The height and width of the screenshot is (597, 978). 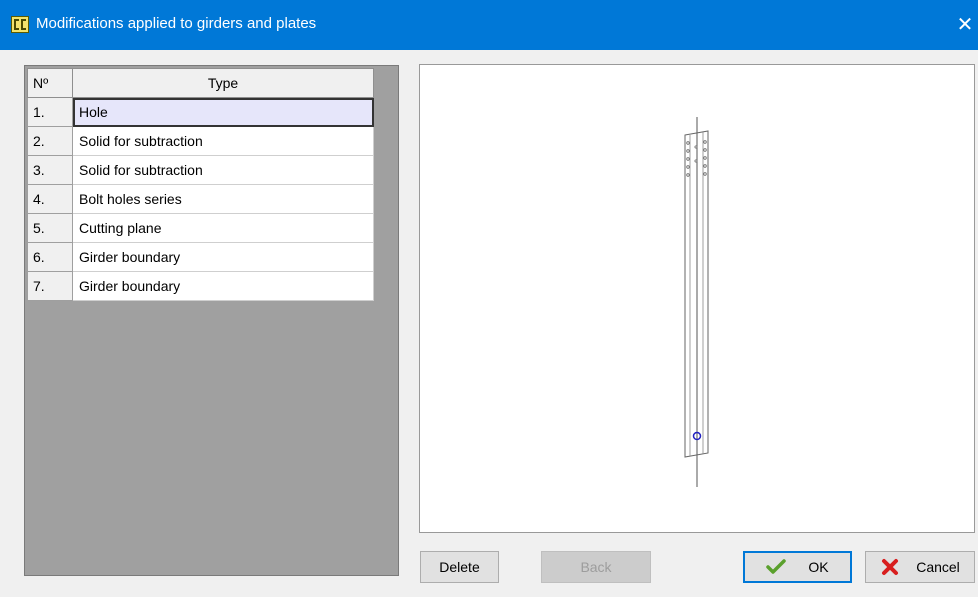 I want to click on delete-button-label: Delete, so click(x=459, y=567).